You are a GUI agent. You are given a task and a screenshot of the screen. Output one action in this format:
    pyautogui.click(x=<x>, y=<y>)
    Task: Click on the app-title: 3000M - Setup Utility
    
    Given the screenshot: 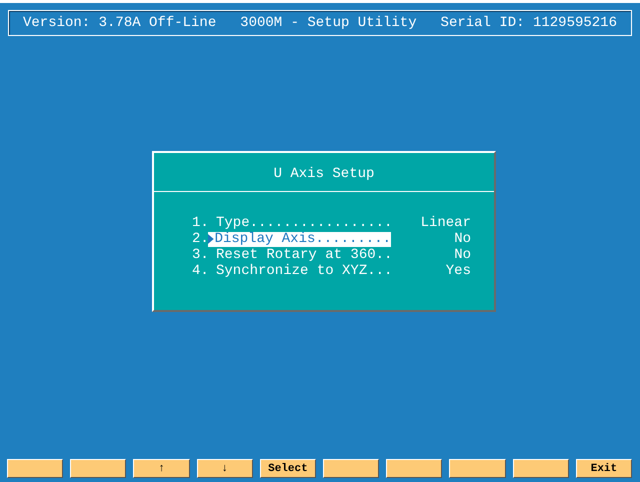 What is the action you would take?
    pyautogui.click(x=328, y=23)
    